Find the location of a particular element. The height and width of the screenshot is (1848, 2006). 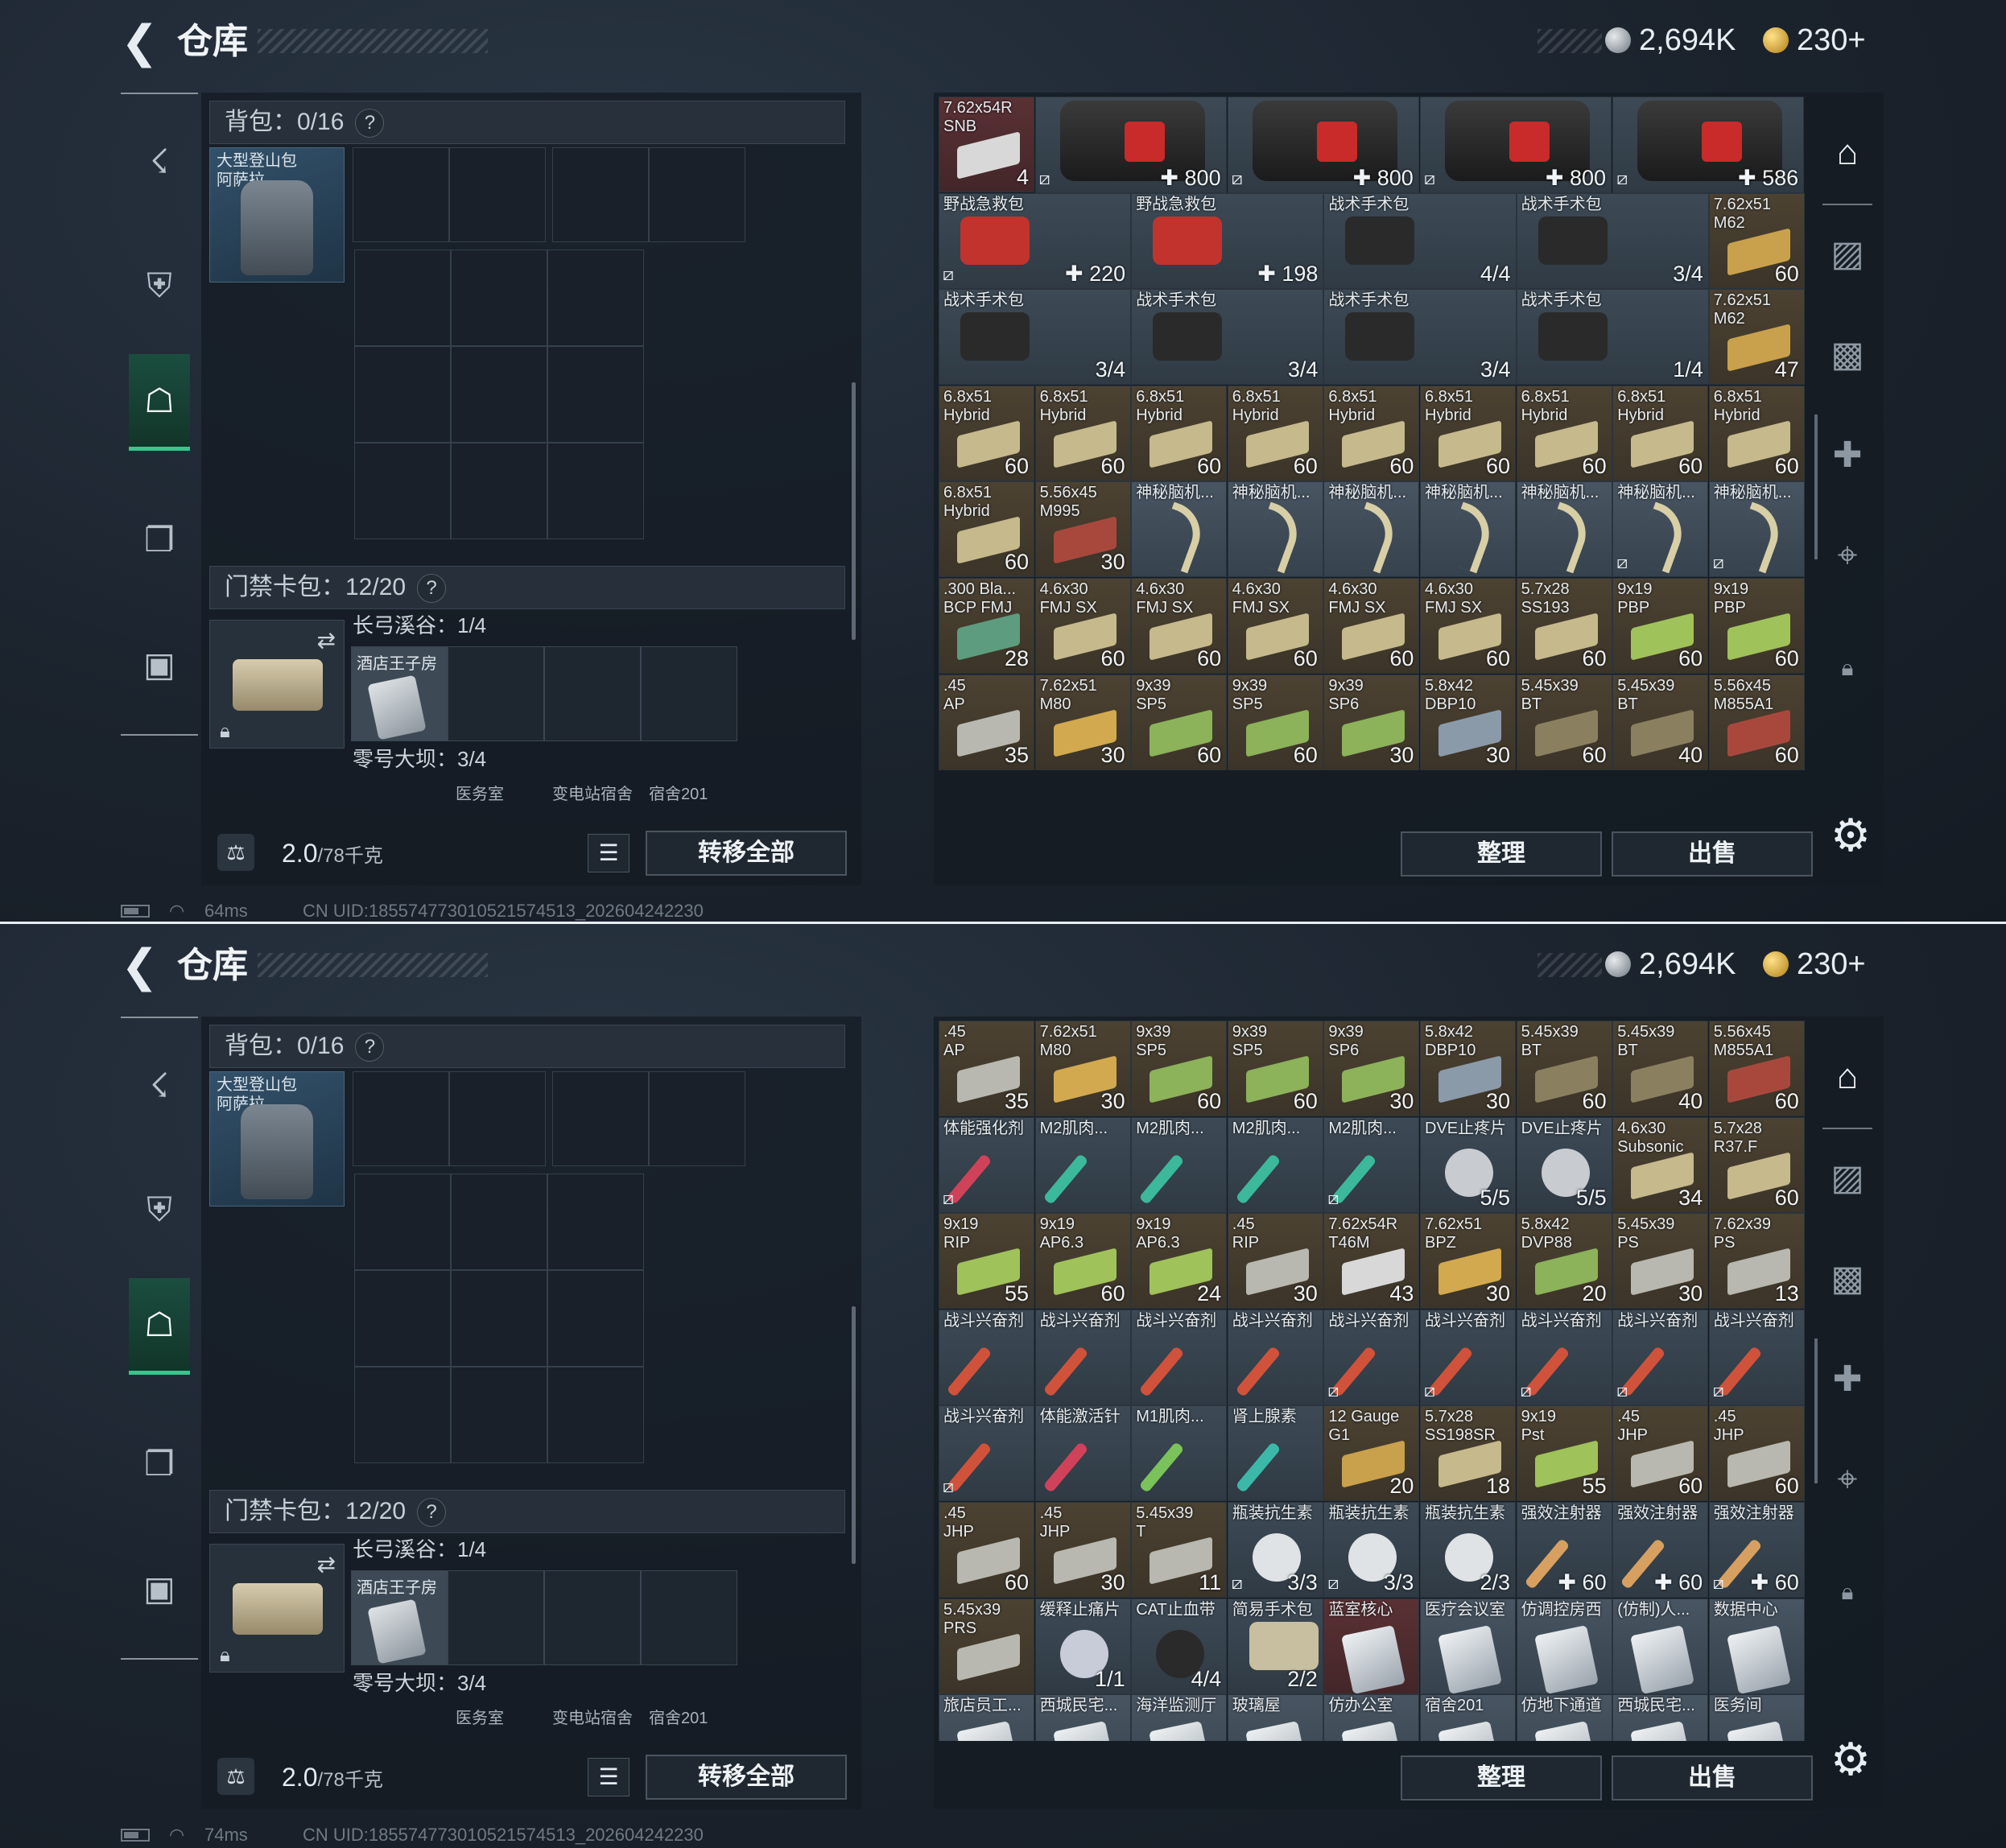

inventory-item: .45 JHP 60 is located at coordinates (986, 1550).